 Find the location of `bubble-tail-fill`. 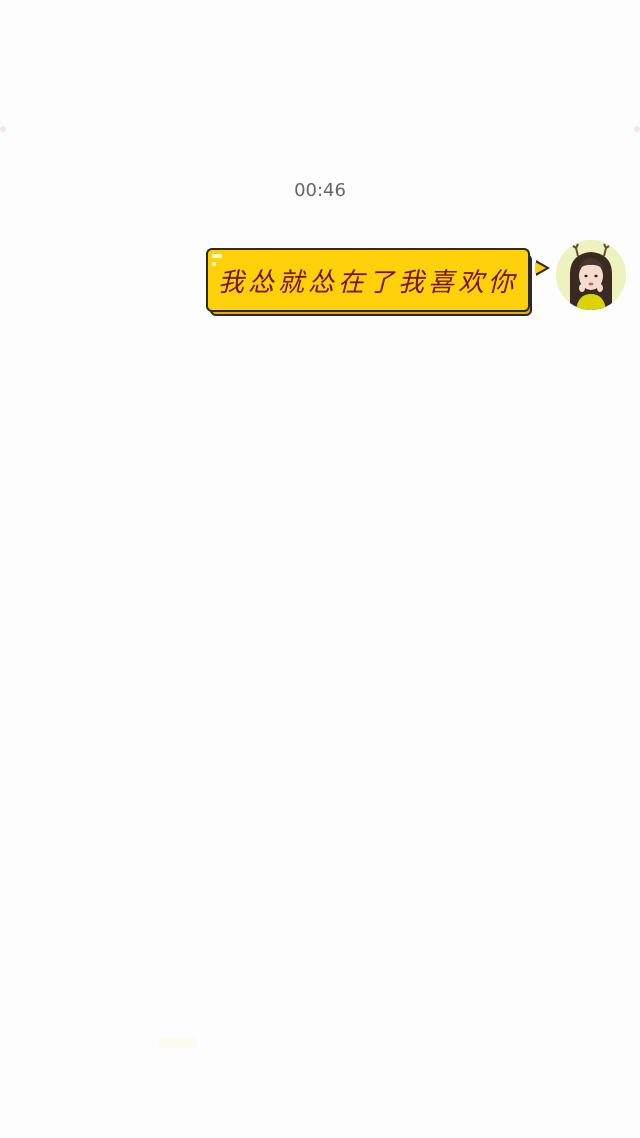

bubble-tail-fill is located at coordinates (540, 268).